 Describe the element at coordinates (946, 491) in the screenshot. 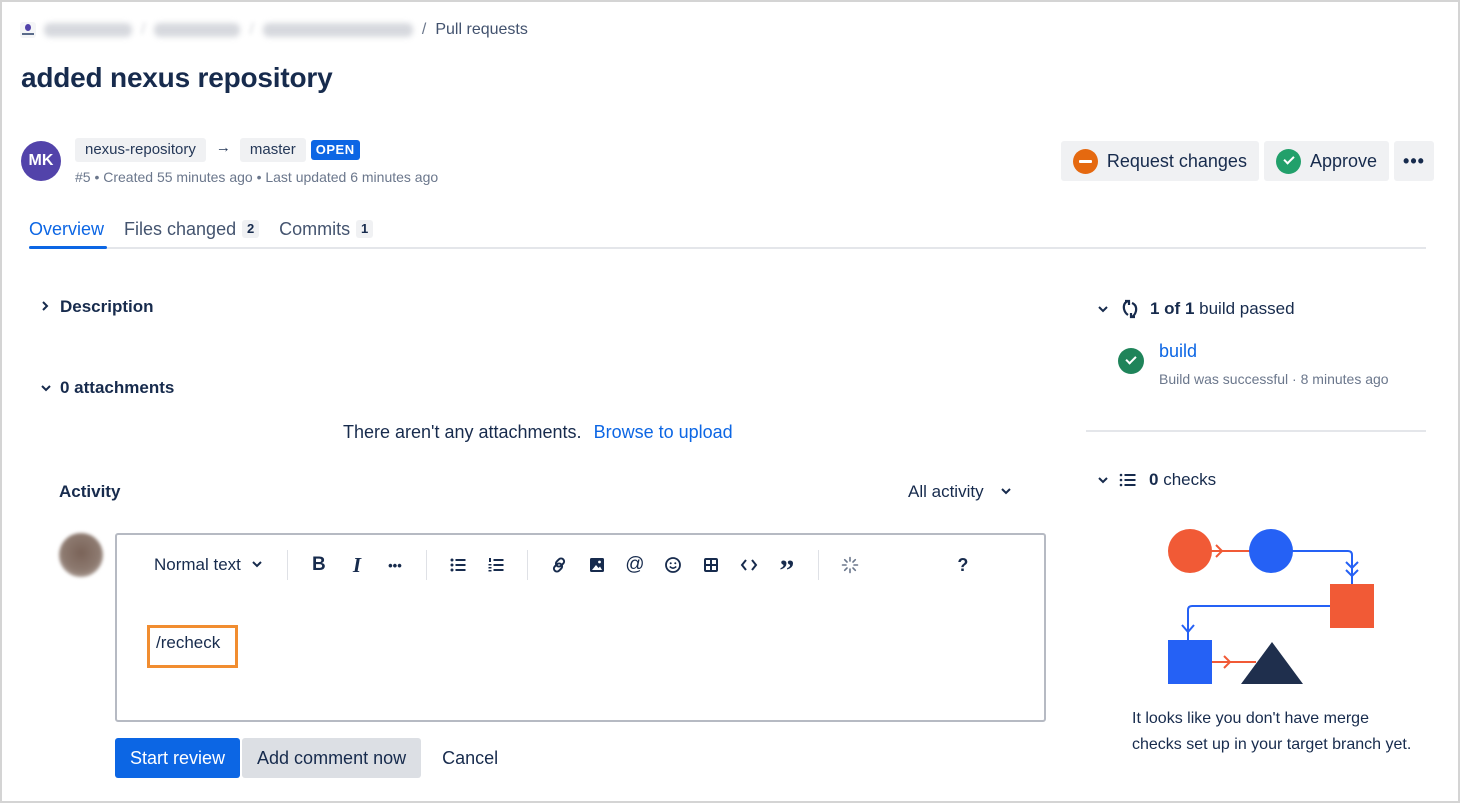

I see `activity-filter-label: All activity` at that location.